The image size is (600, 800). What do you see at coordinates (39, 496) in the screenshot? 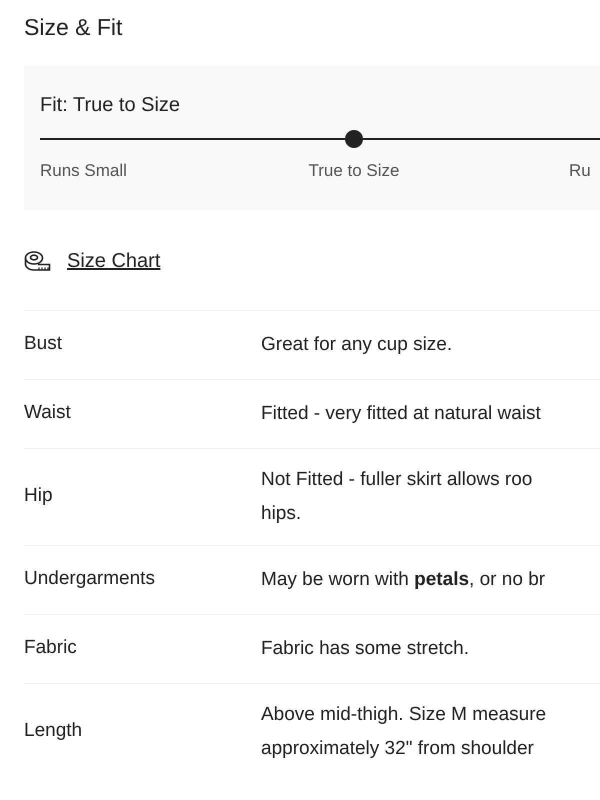
I see `detail-label: Hip` at bounding box center [39, 496].